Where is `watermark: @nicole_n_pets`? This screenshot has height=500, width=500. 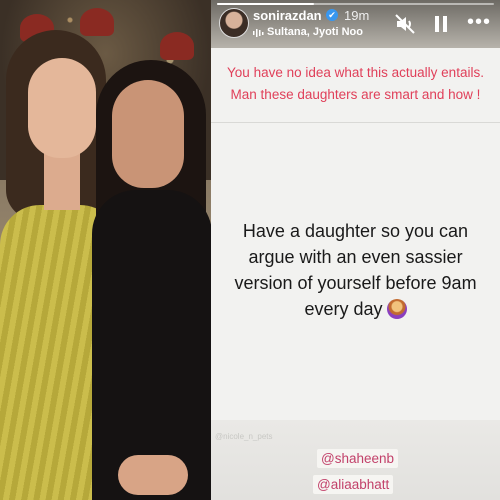
watermark: @nicole_n_pets is located at coordinates (244, 436).